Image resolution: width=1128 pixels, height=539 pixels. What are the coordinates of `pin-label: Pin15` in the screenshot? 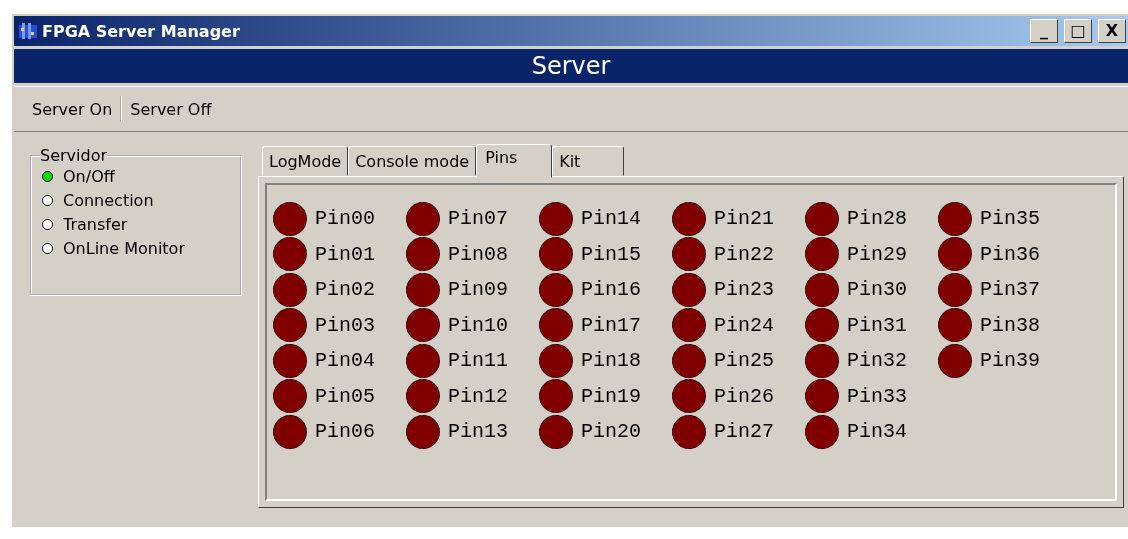 It's located at (611, 254).